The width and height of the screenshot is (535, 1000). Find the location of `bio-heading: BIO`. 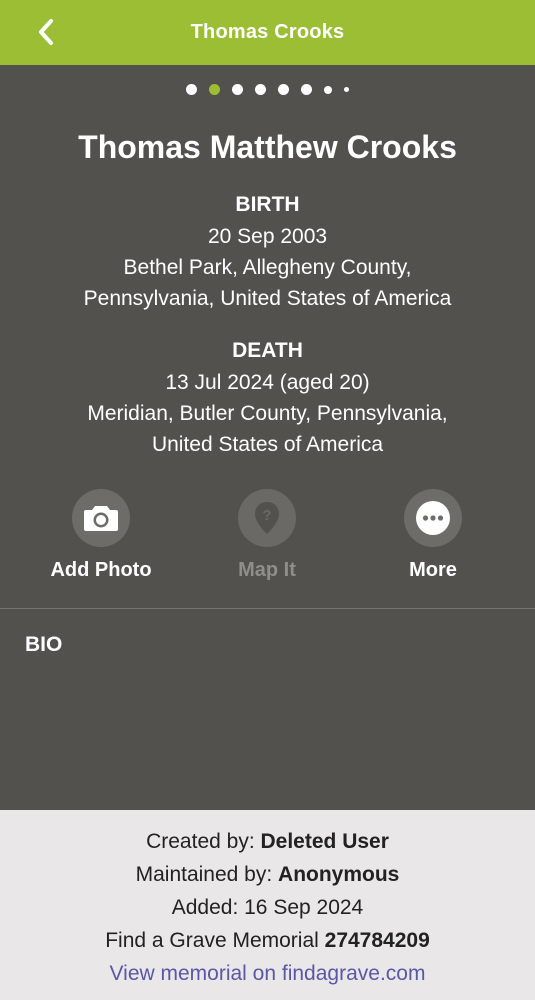

bio-heading: BIO is located at coordinates (44, 644).